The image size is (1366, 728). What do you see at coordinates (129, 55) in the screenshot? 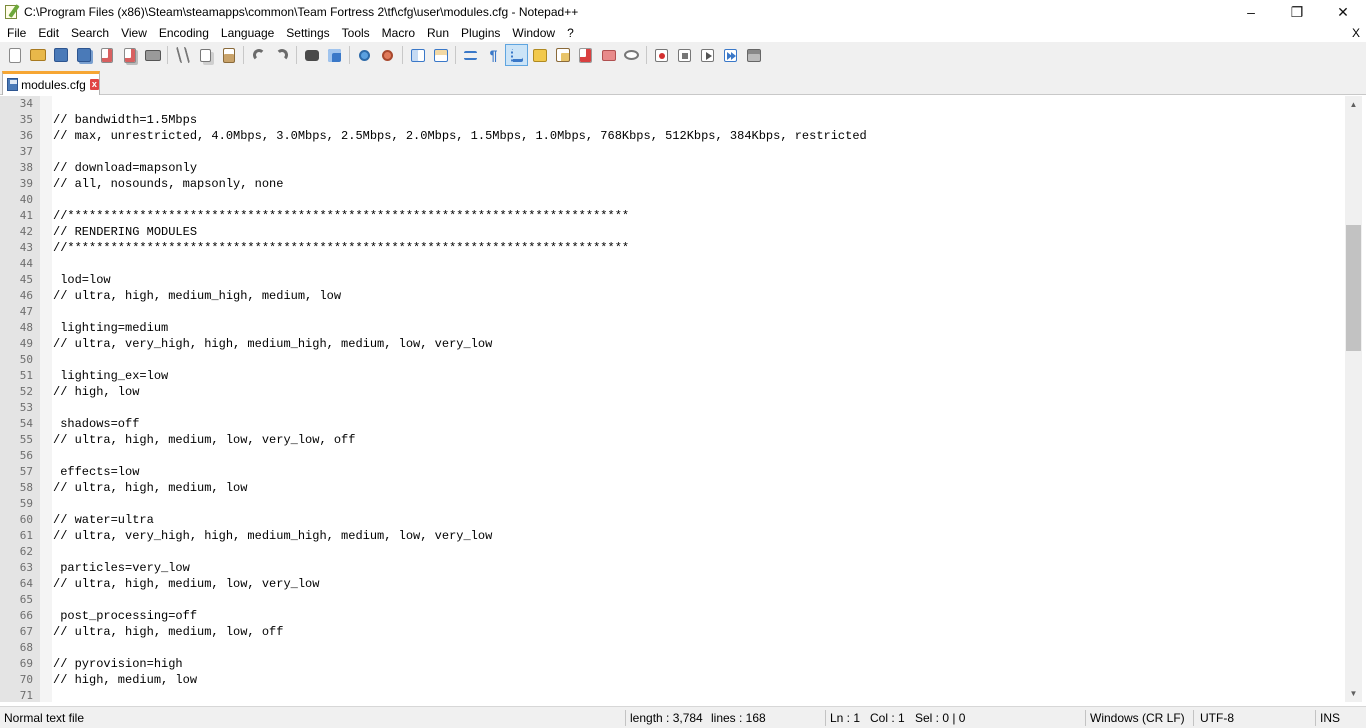
I see `close-all-icon` at bounding box center [129, 55].